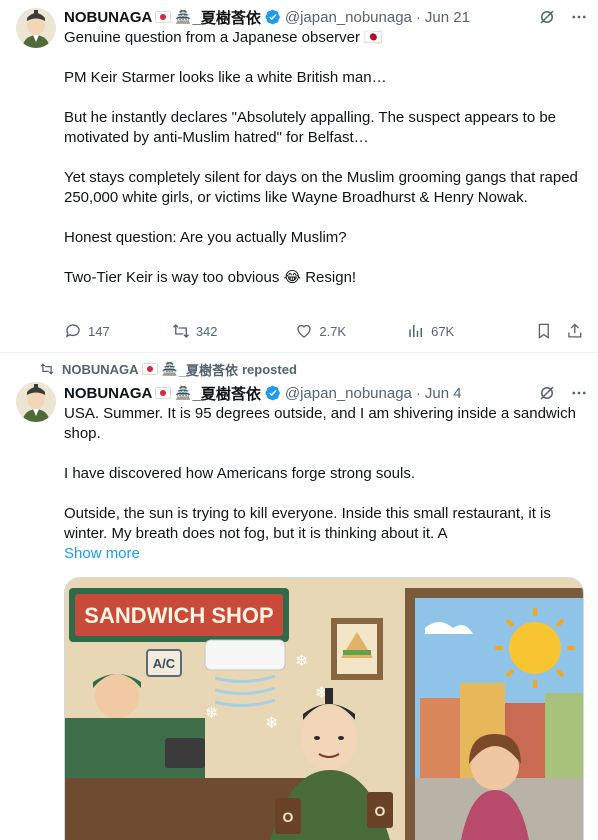 The width and height of the screenshot is (598, 840). What do you see at coordinates (99, 331) in the screenshot?
I see `reply-count: 147` at bounding box center [99, 331].